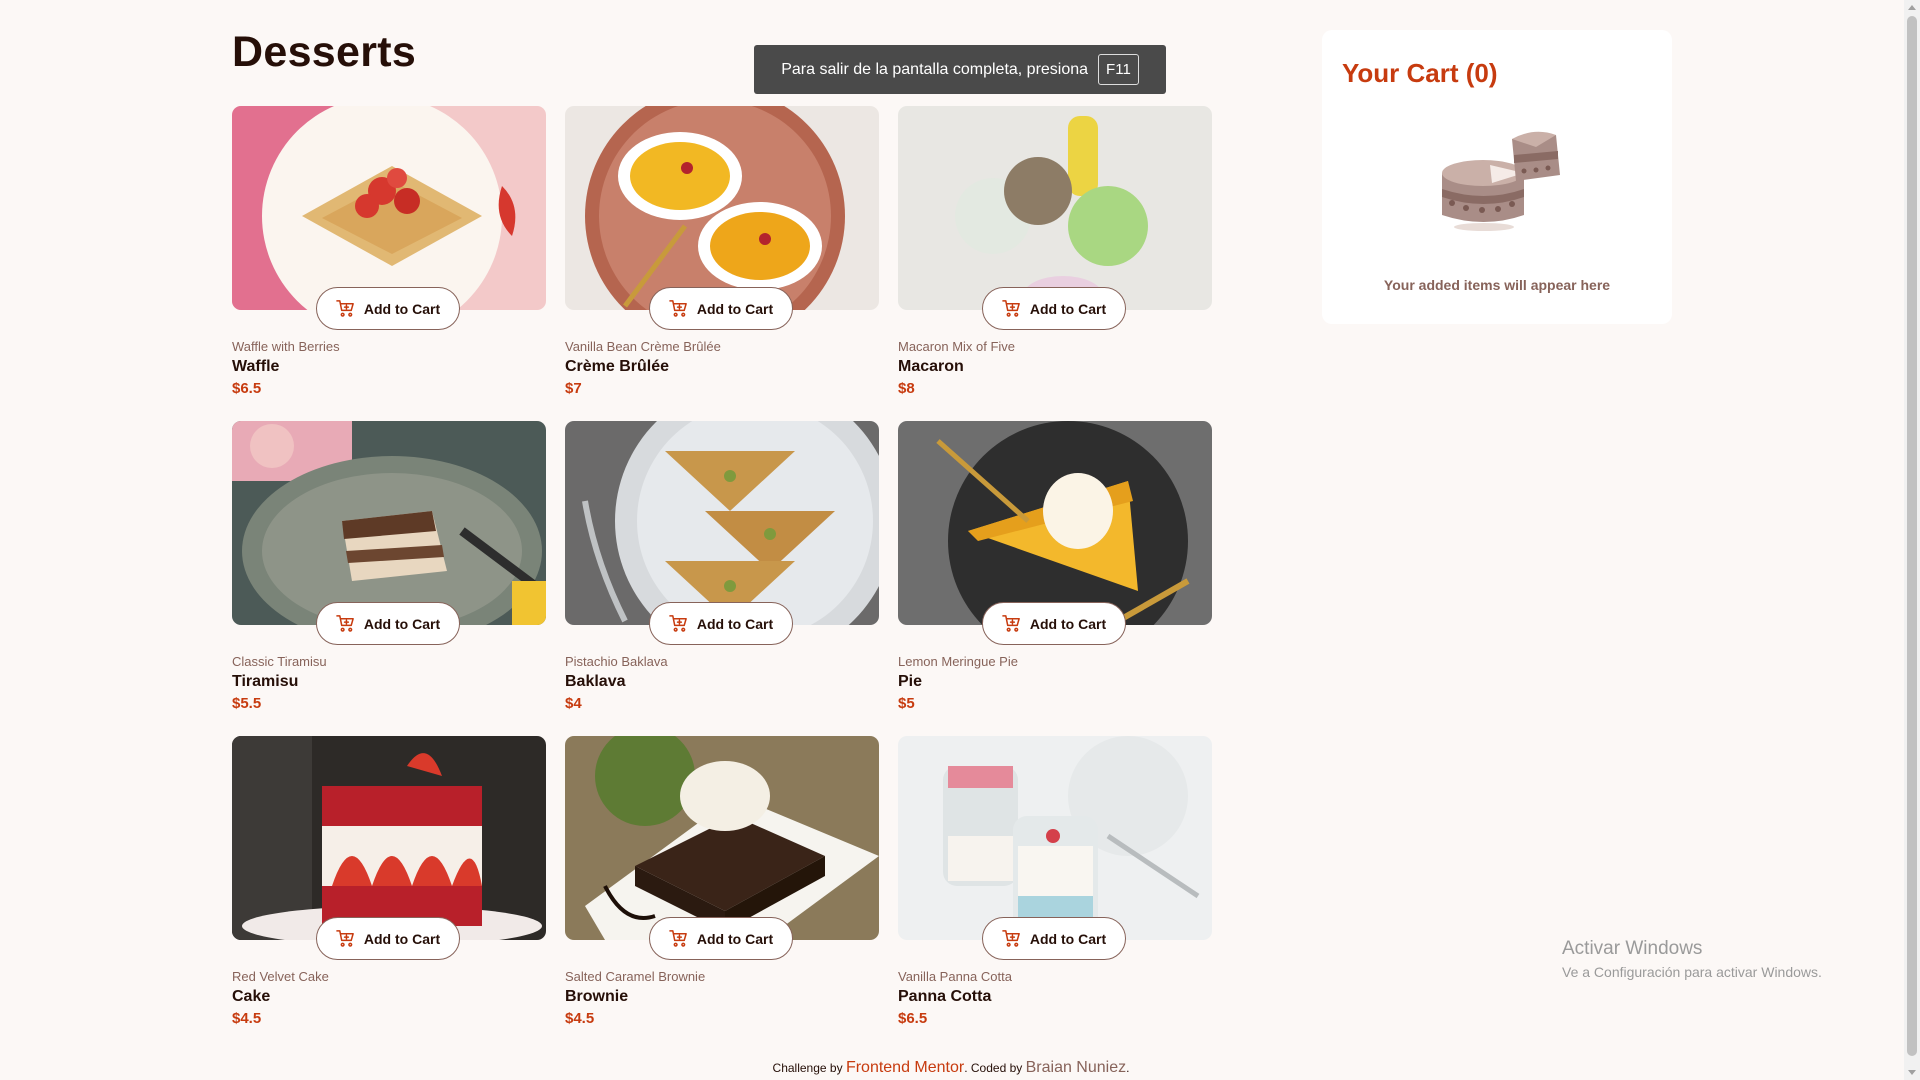 The width and height of the screenshot is (1920, 1080). I want to click on cake-photo, so click(389, 838).